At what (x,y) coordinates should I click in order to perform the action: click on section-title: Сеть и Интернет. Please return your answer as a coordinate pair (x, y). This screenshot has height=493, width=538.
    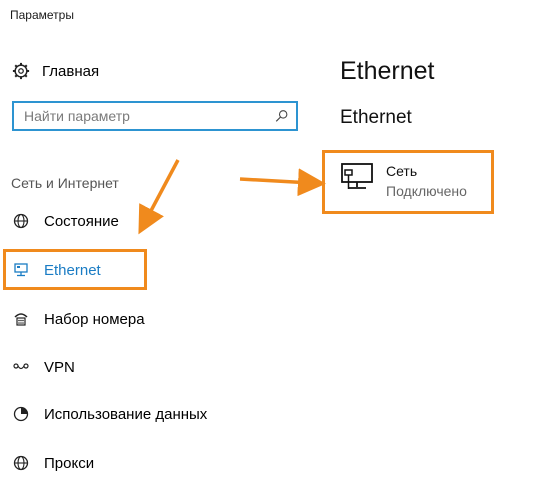
    Looking at the image, I should click on (65, 183).